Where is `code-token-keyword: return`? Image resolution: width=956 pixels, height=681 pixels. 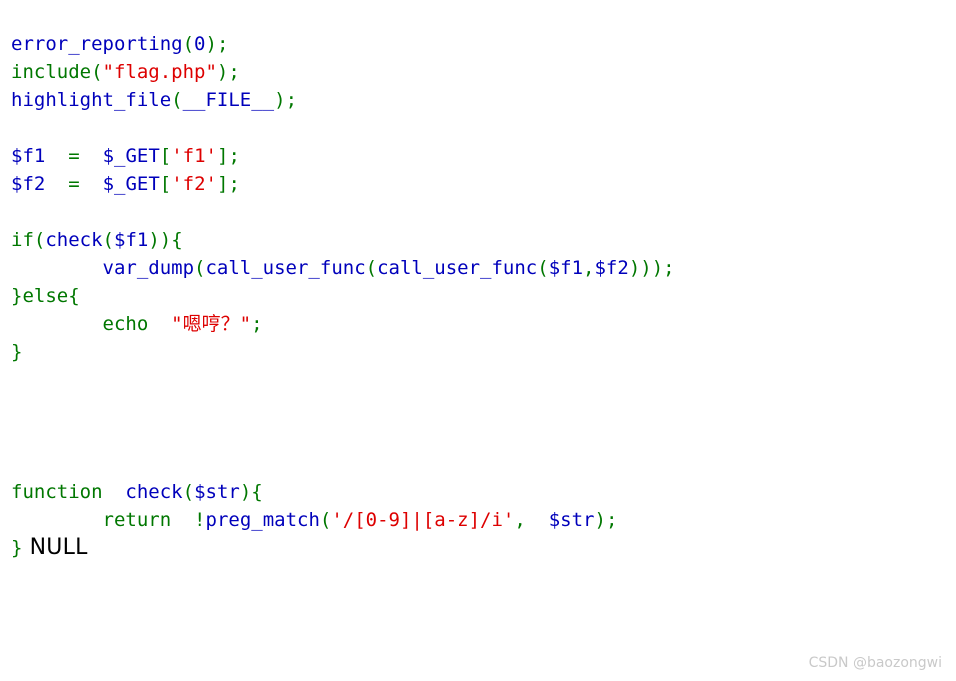 code-token-keyword: return is located at coordinates (137, 520).